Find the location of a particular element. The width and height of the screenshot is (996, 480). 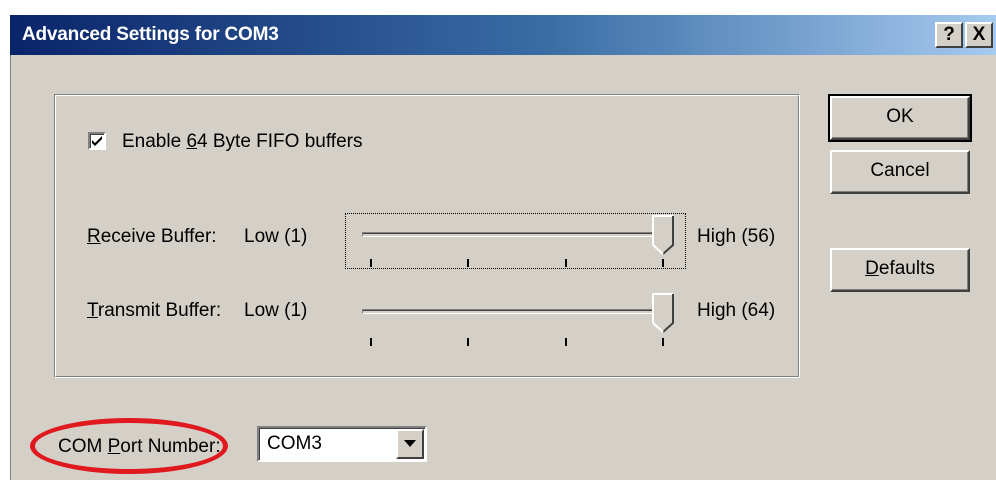

title-bar: Advanced Settings for COM3 ? X is located at coordinates (503, 35).